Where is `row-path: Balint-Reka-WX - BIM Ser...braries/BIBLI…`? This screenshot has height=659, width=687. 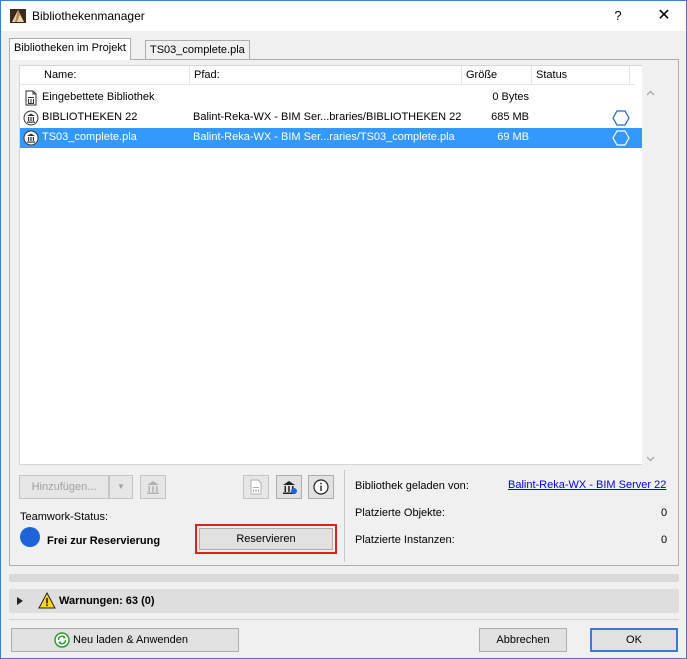
row-path: Balint-Reka-WX - BIM Ser...braries/BIBLI… is located at coordinates (327, 117).